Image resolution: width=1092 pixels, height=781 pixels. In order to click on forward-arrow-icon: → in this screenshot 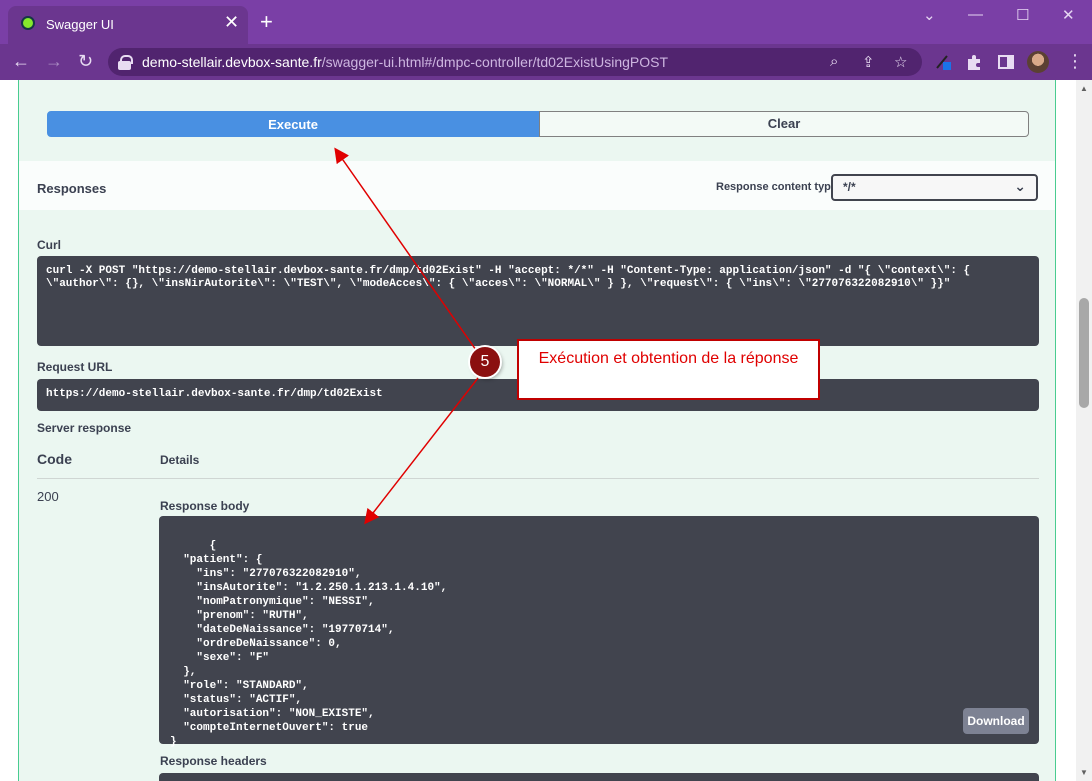, I will do `click(54, 61)`.